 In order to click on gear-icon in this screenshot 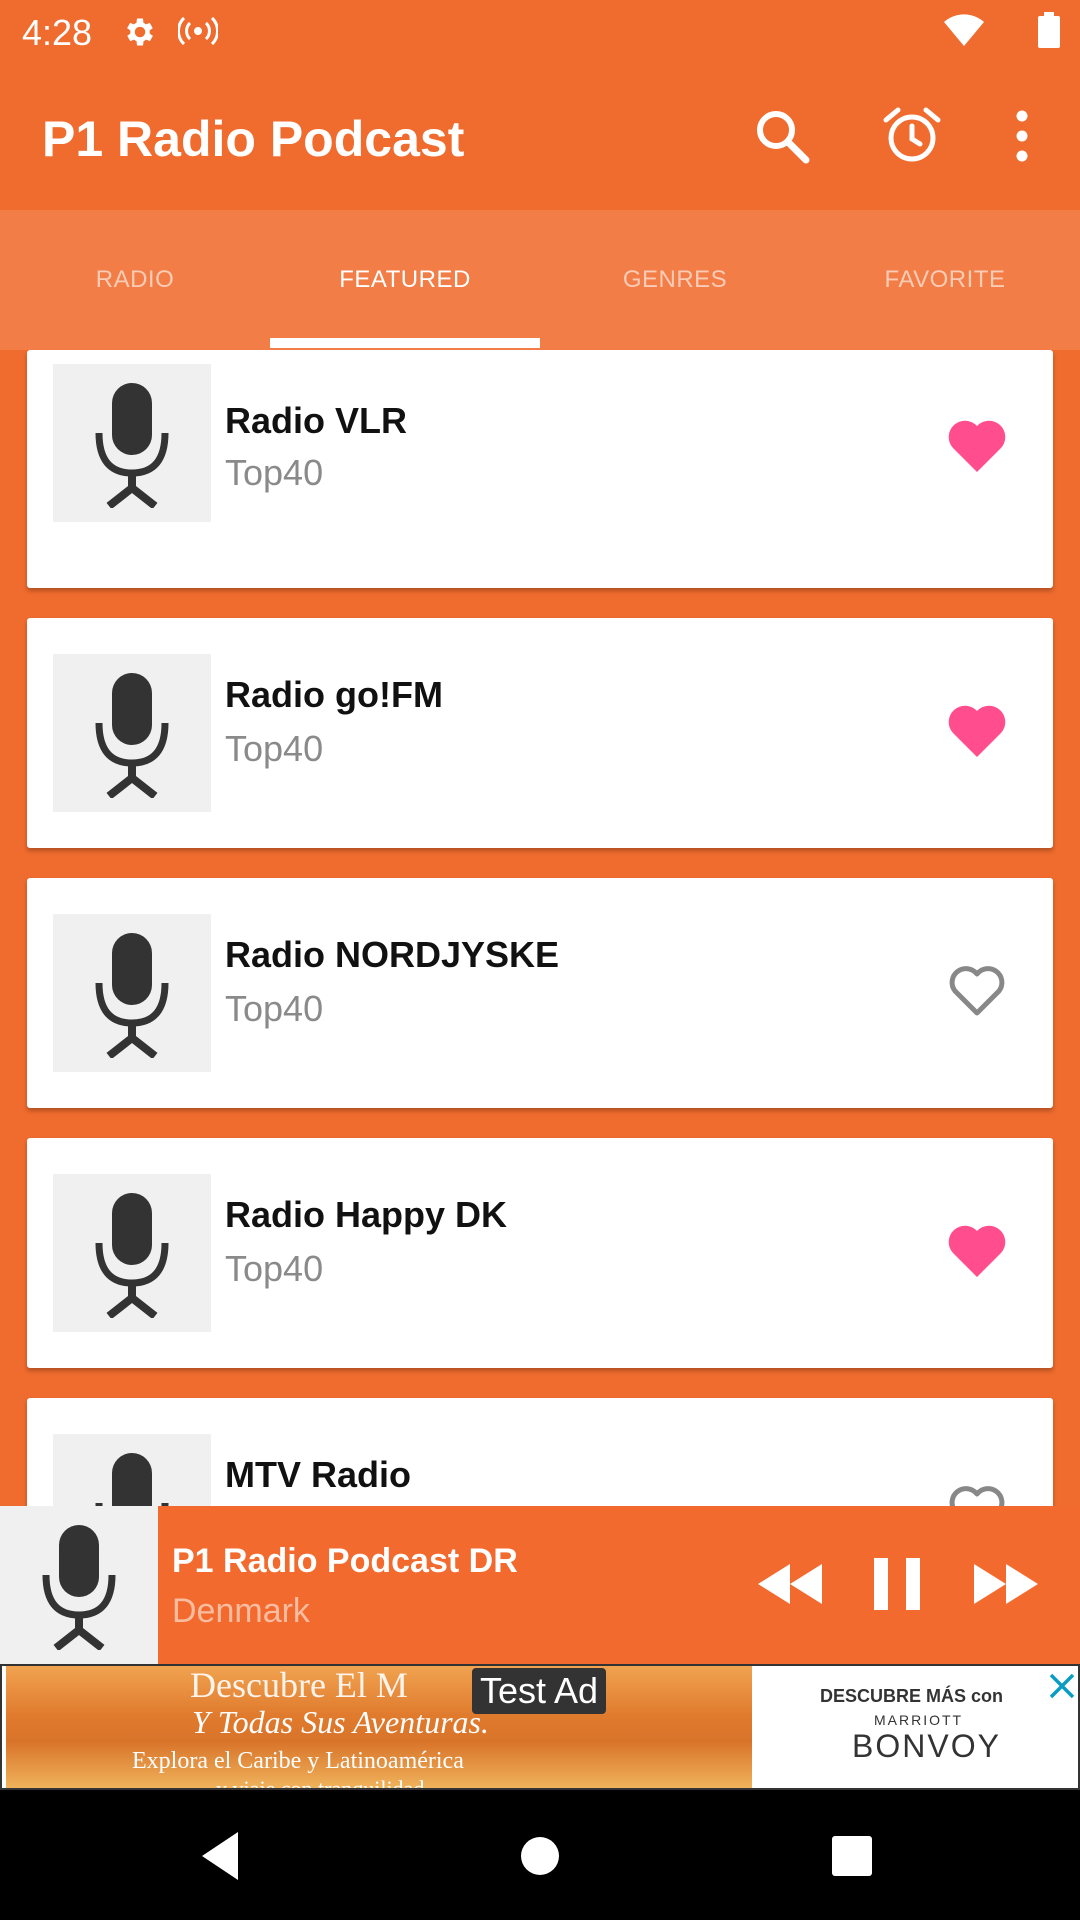, I will do `click(140, 32)`.